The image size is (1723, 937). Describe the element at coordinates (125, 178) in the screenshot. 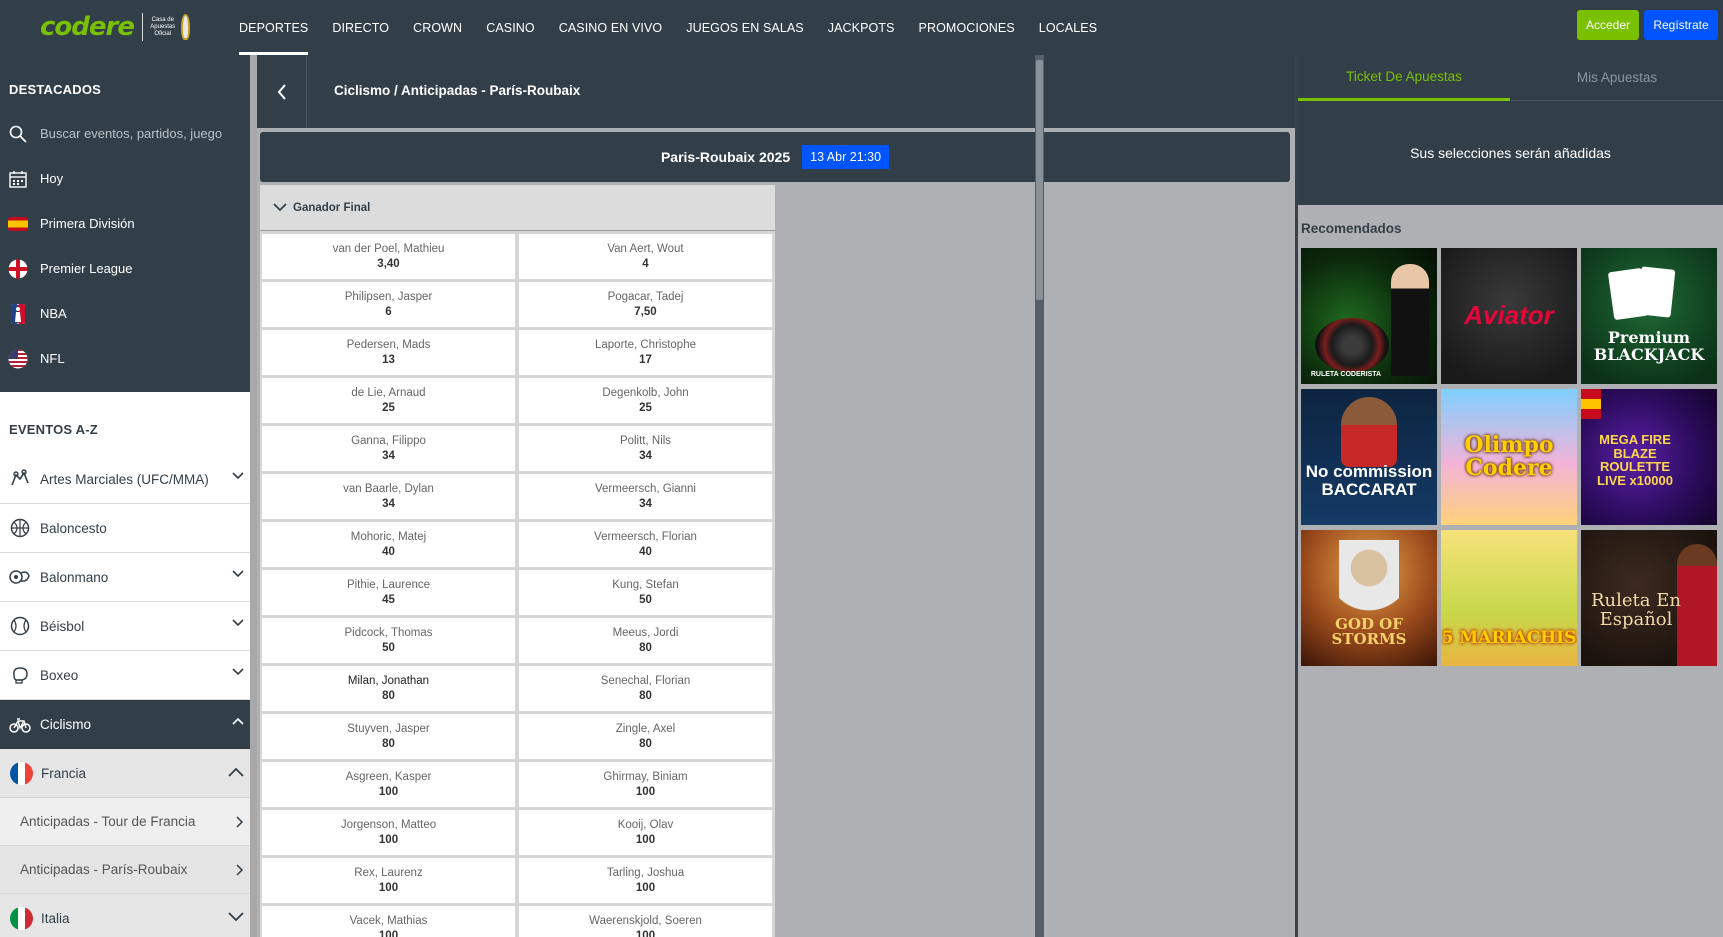

I see `featured-item-hoy: Hoy` at that location.